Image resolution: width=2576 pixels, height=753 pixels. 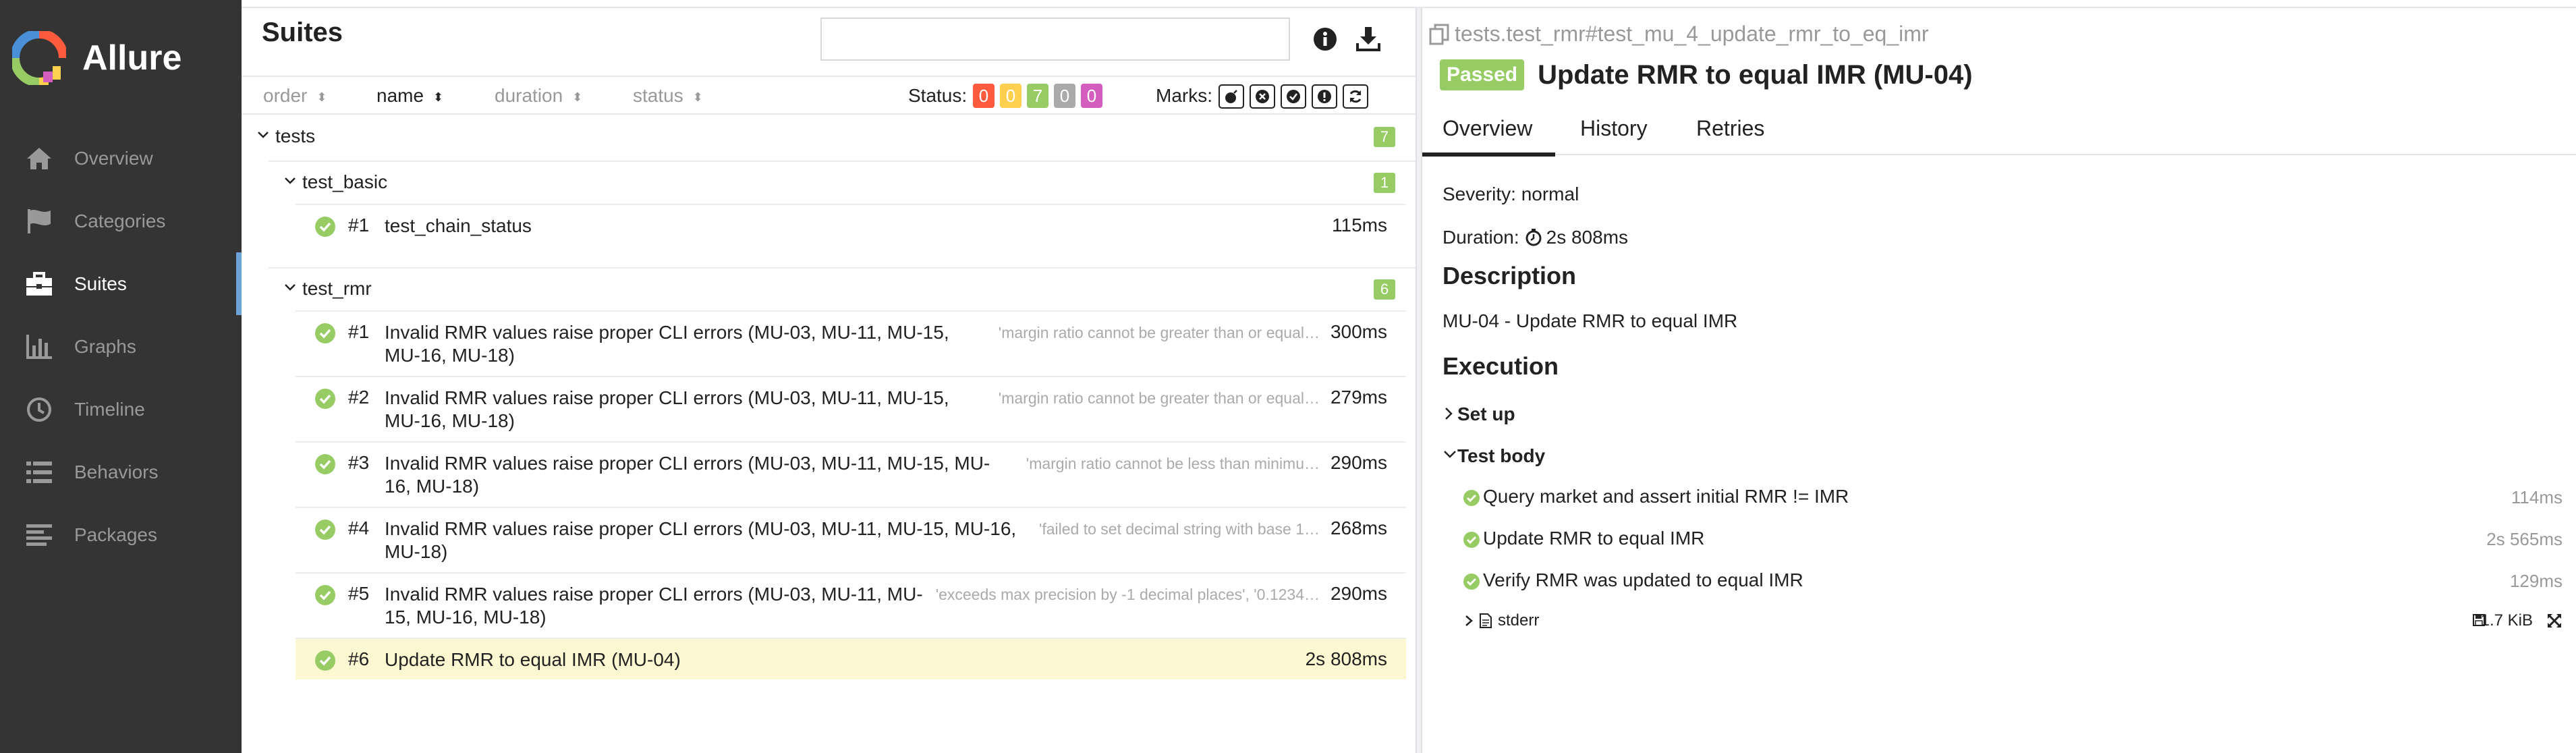 What do you see at coordinates (1262, 96) in the screenshot?
I see `times-circle-icon` at bounding box center [1262, 96].